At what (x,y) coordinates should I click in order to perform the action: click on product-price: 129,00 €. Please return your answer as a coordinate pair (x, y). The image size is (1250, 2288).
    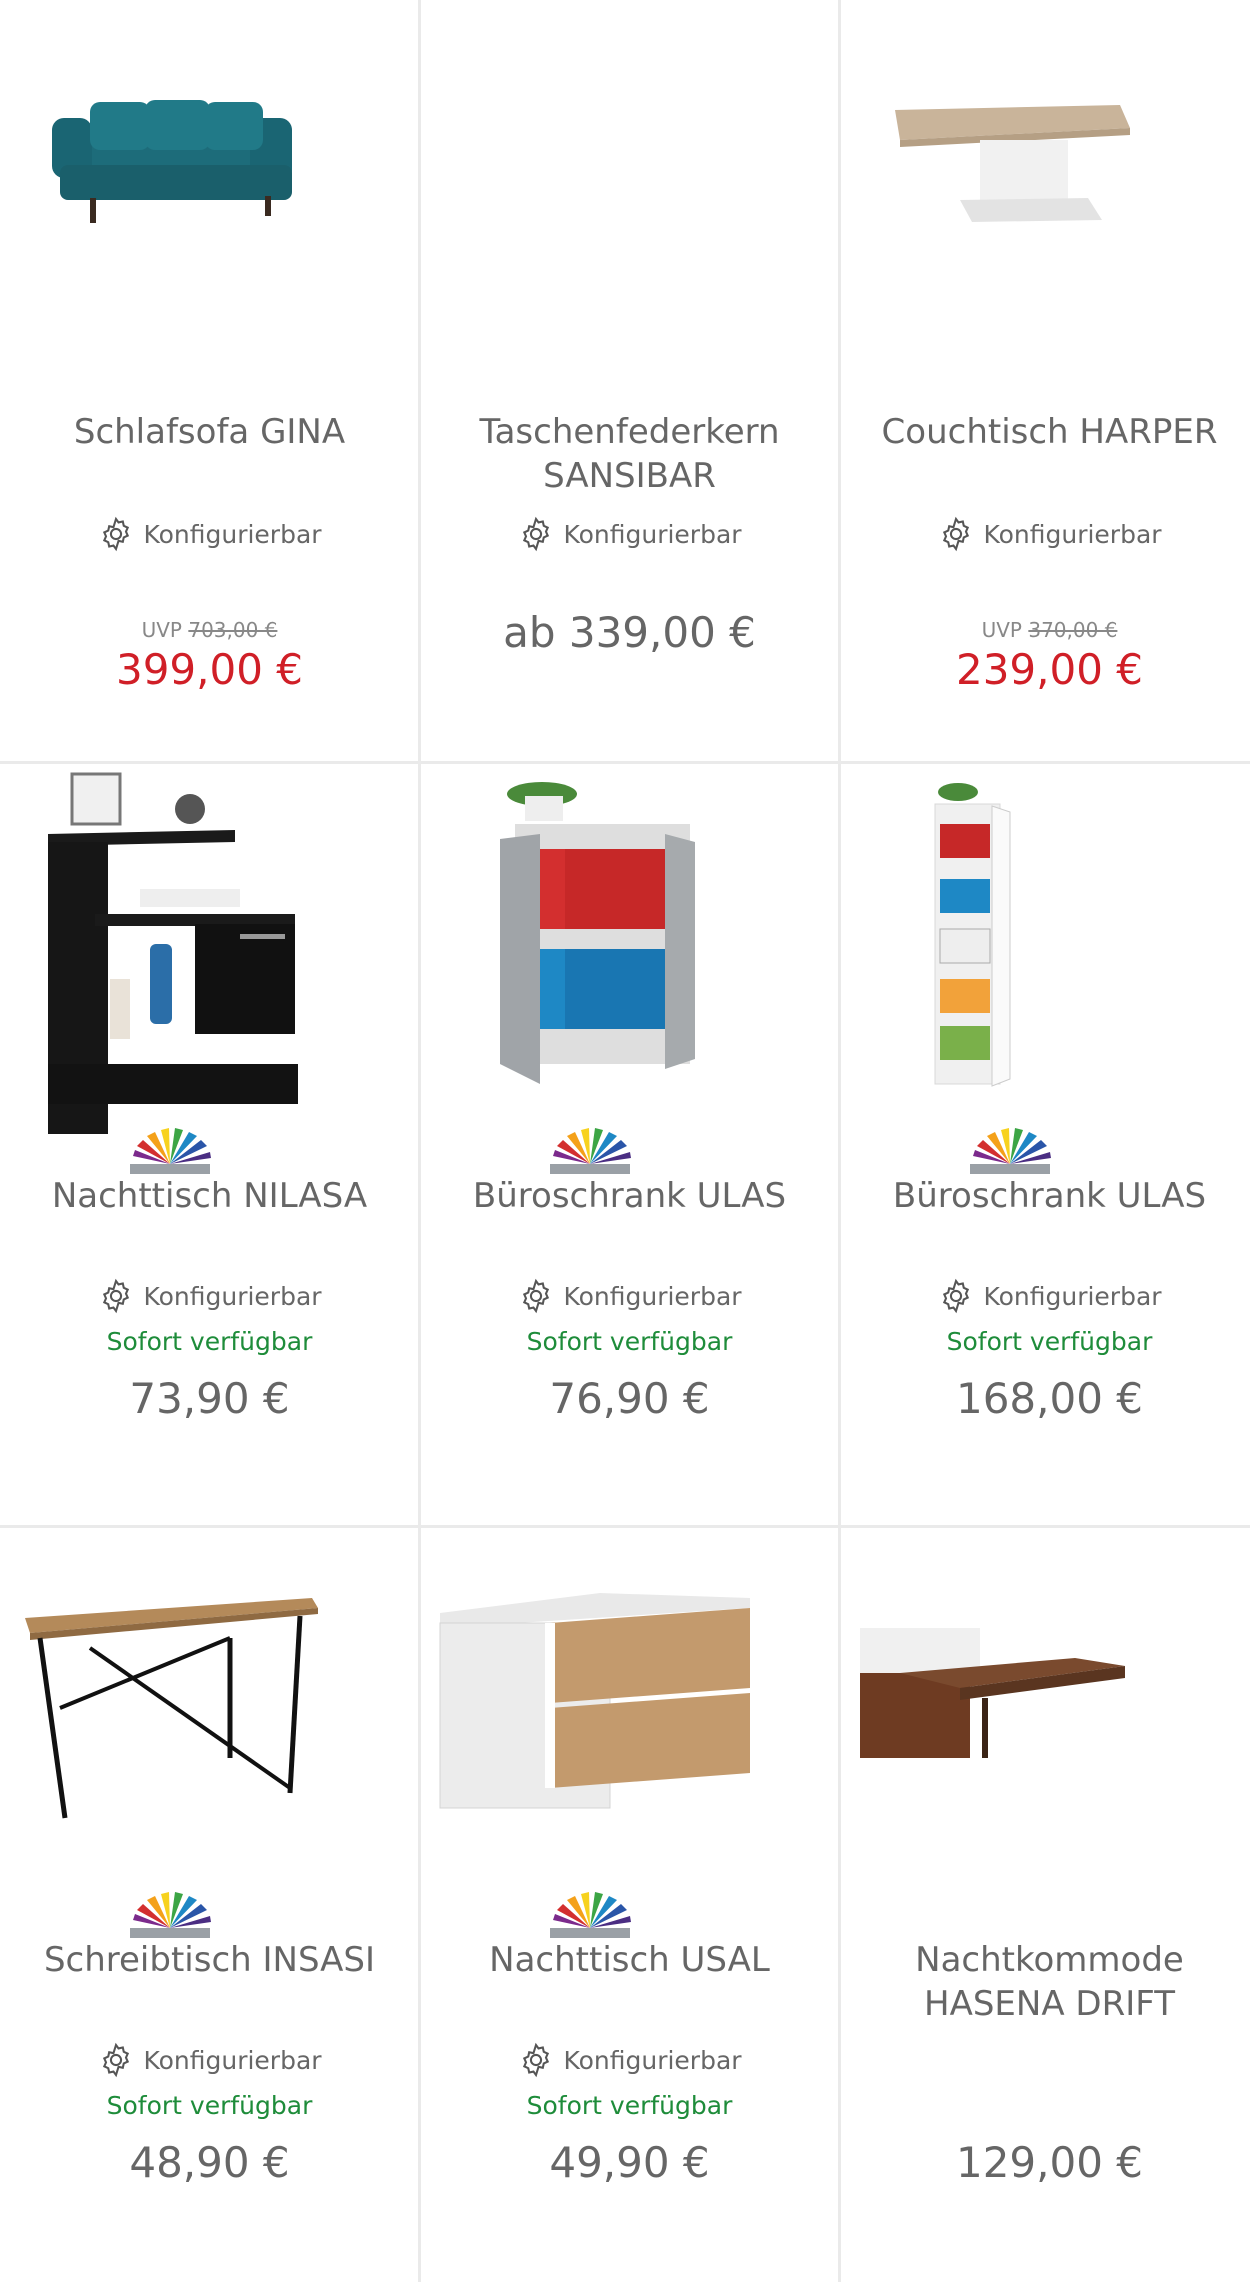
    Looking at the image, I should click on (1049, 2162).